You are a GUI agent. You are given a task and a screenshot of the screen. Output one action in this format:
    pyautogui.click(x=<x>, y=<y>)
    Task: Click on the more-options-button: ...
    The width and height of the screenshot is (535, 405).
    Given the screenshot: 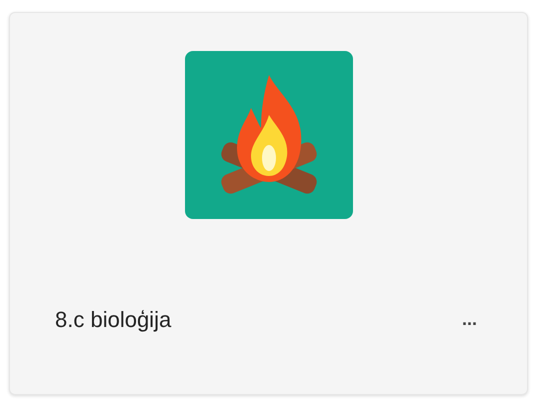 What is the action you would take?
    pyautogui.click(x=469, y=319)
    